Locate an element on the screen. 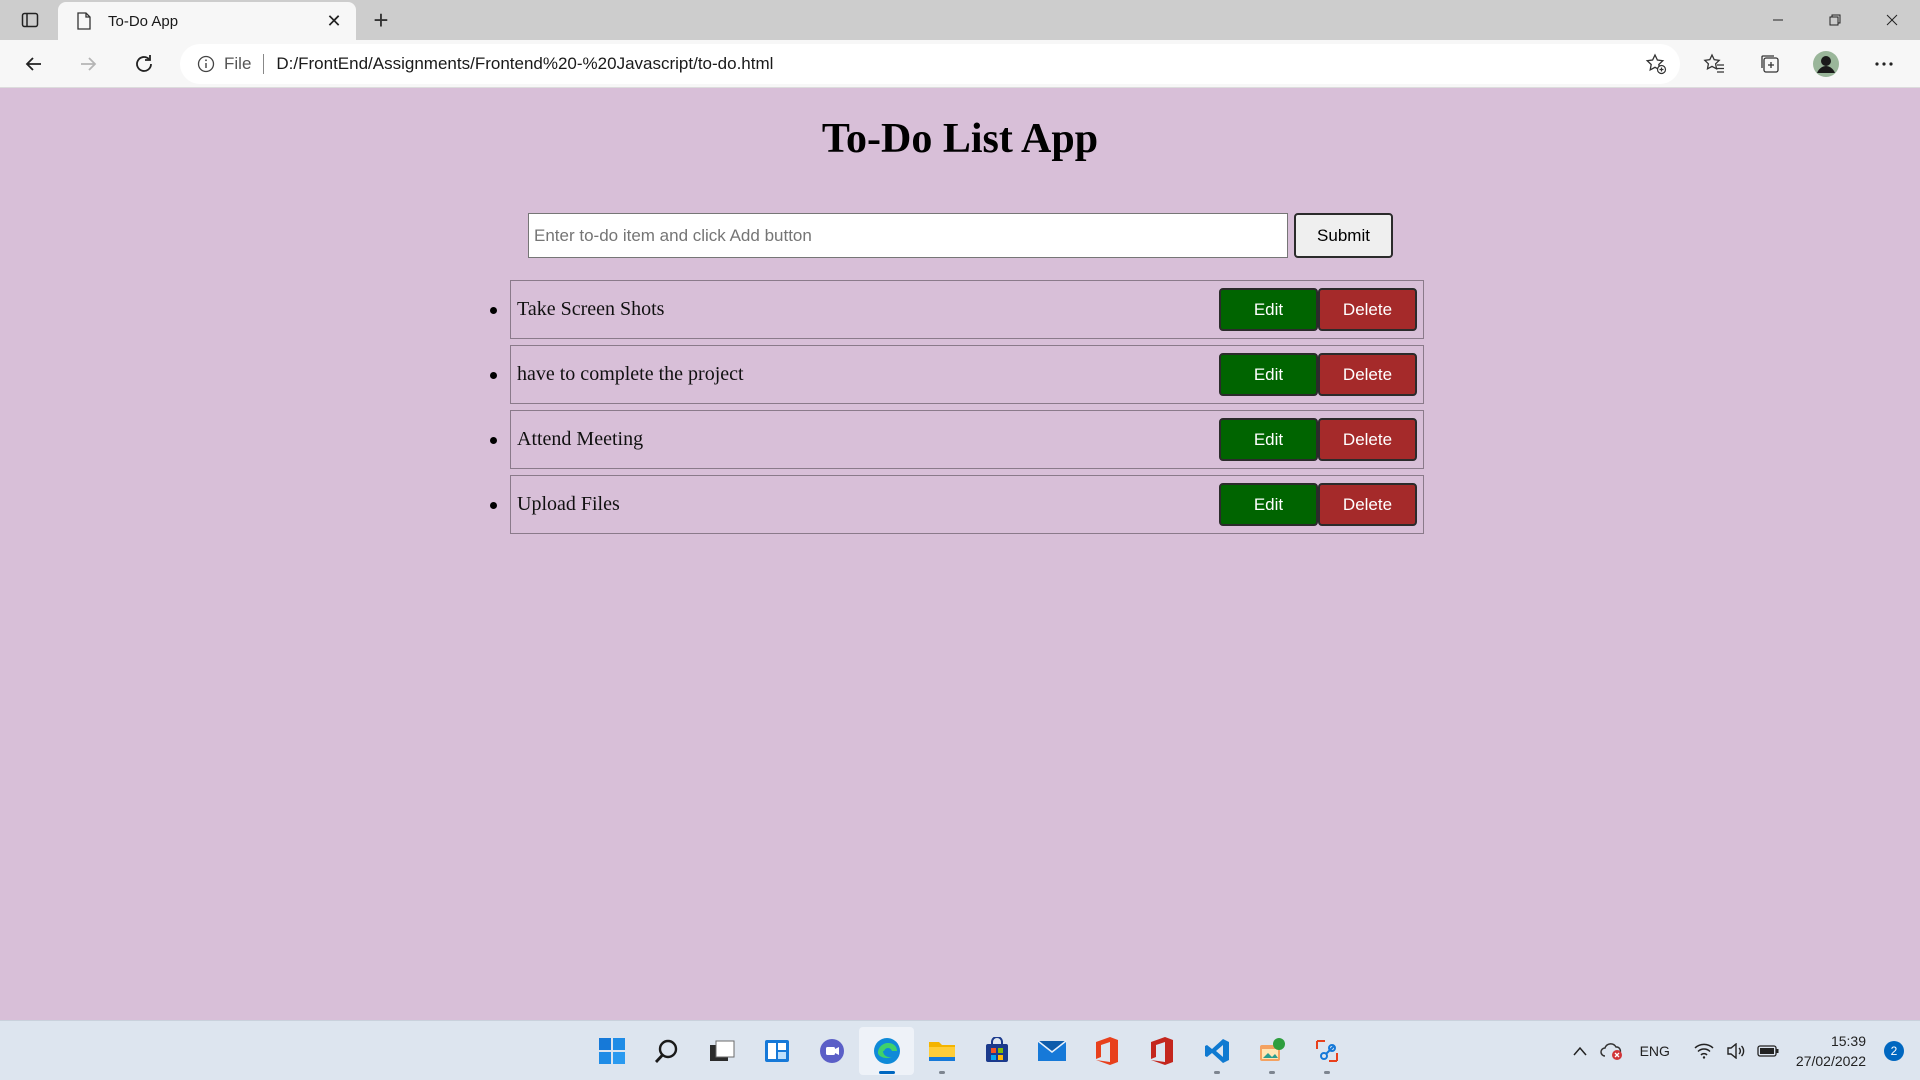  start-icon is located at coordinates (611, 1051).